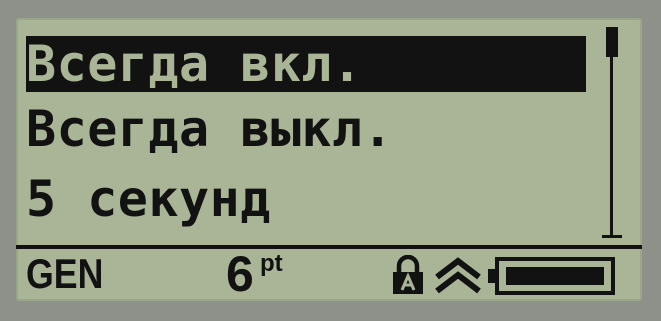 The height and width of the screenshot is (321, 661). I want to click on font-unit-indicator: pt, so click(271, 263).